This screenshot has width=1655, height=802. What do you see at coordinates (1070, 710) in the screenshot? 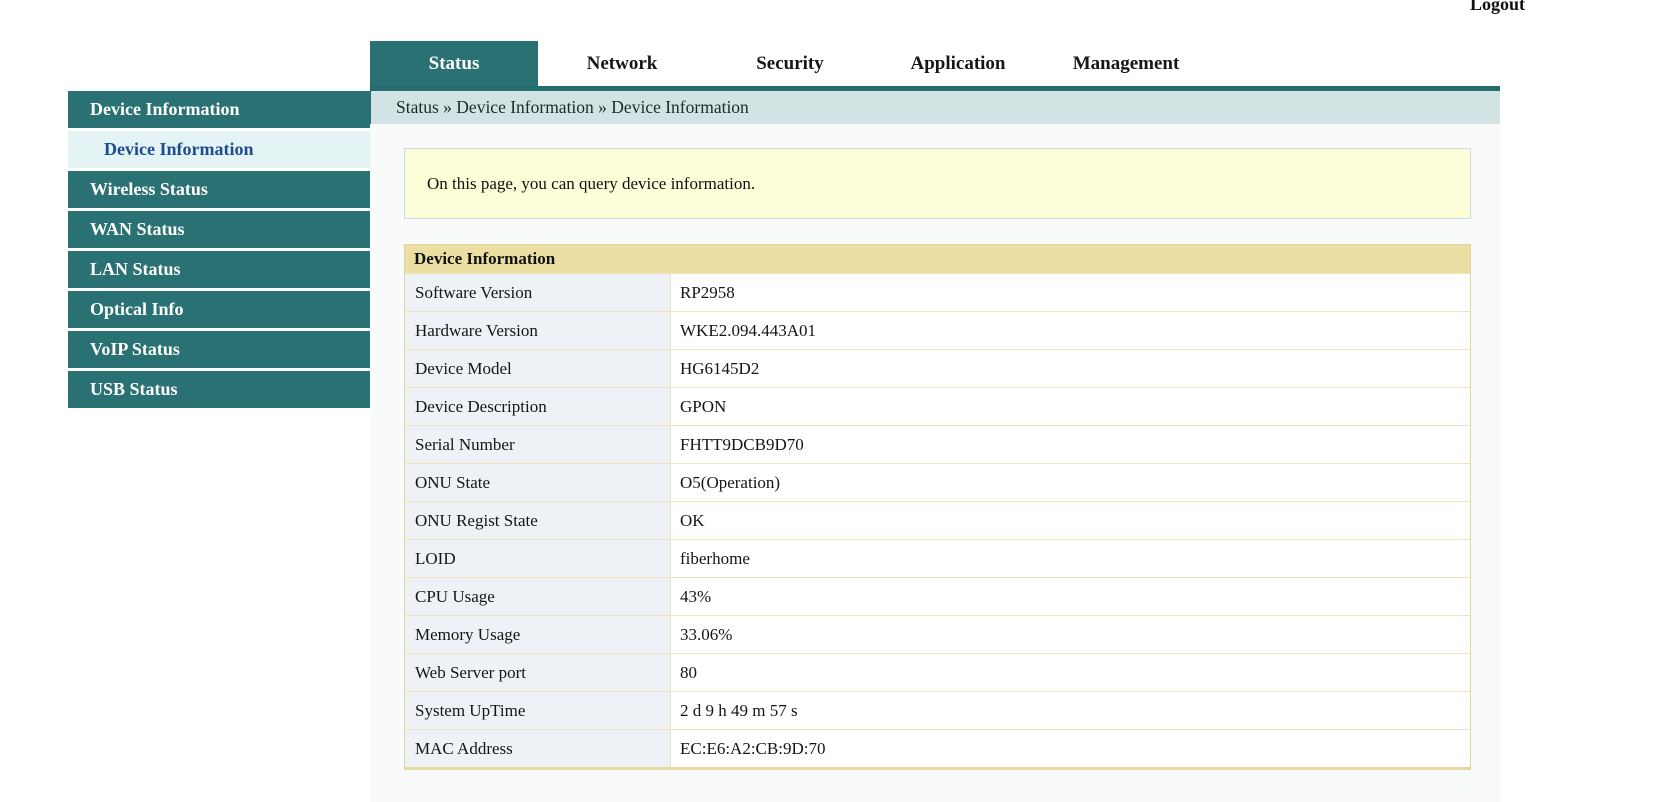
I see `row-value: 2 d 9 h 49 m 57 s` at bounding box center [1070, 710].